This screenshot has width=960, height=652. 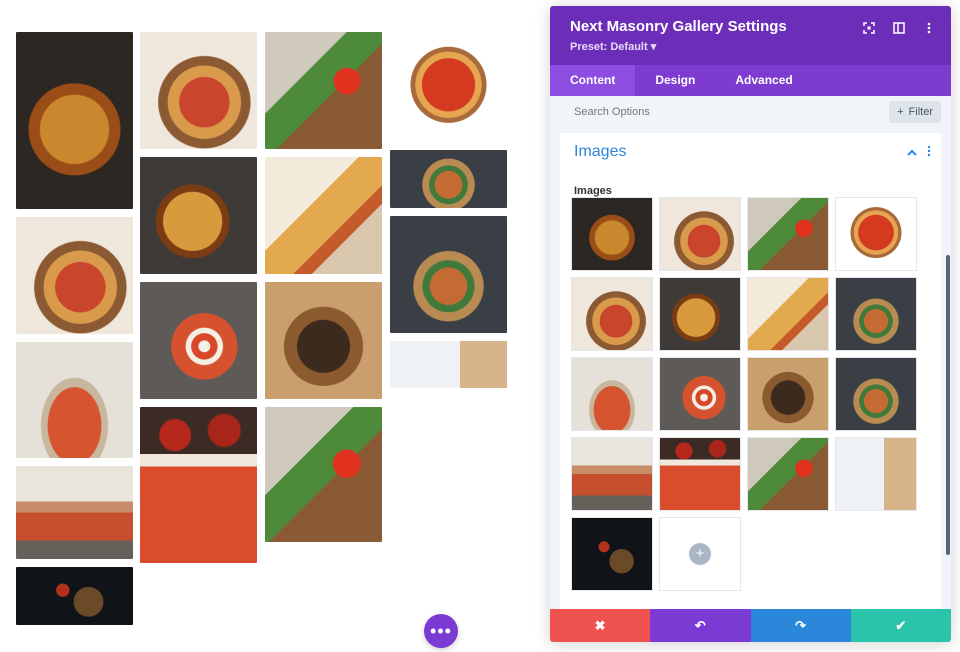 I want to click on panel-scrollbar, so click(x=948, y=405).